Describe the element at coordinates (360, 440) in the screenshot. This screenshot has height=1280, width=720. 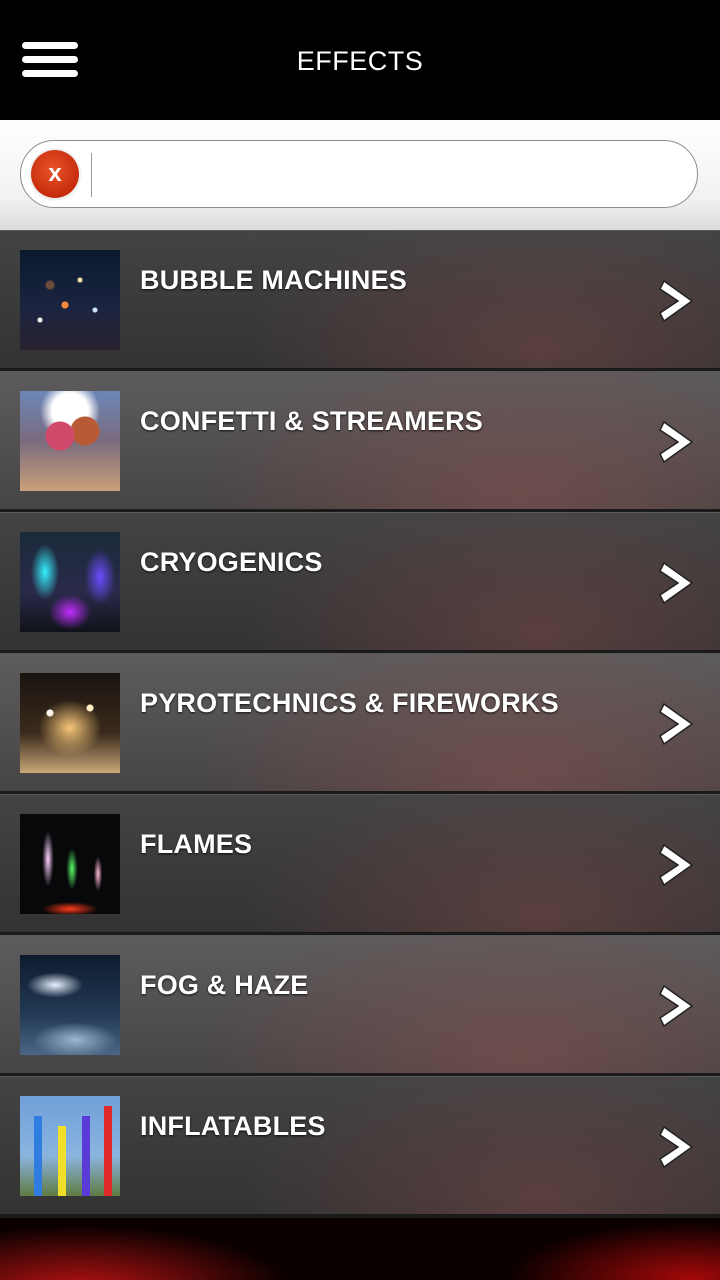
I see `list-item-confetti-streamers: CONFETTI & STREAMERS` at that location.